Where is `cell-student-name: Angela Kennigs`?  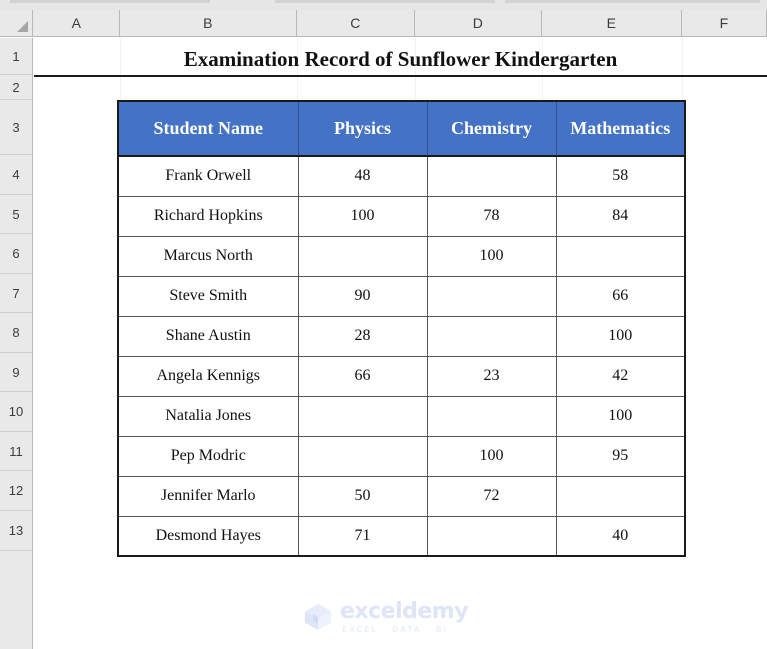
cell-student-name: Angela Kennigs is located at coordinates (208, 376).